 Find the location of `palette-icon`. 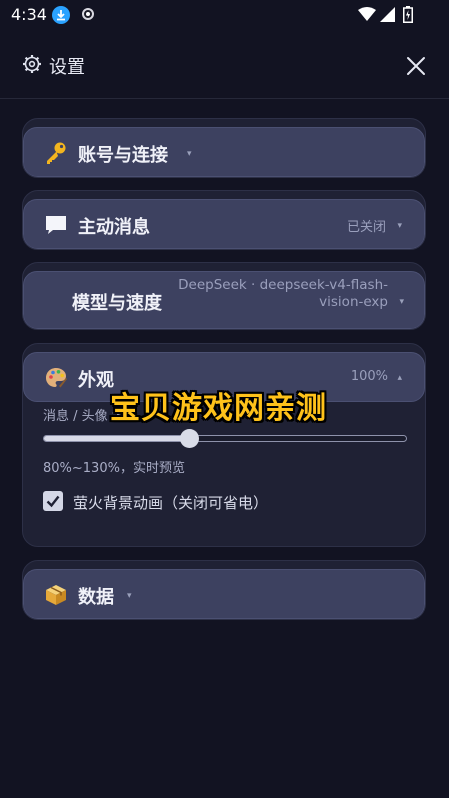

palette-icon is located at coordinates (56, 378).